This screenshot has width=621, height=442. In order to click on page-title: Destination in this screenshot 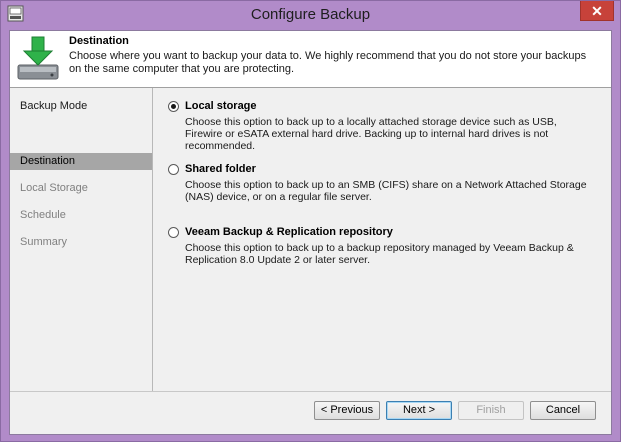, I will do `click(99, 41)`.